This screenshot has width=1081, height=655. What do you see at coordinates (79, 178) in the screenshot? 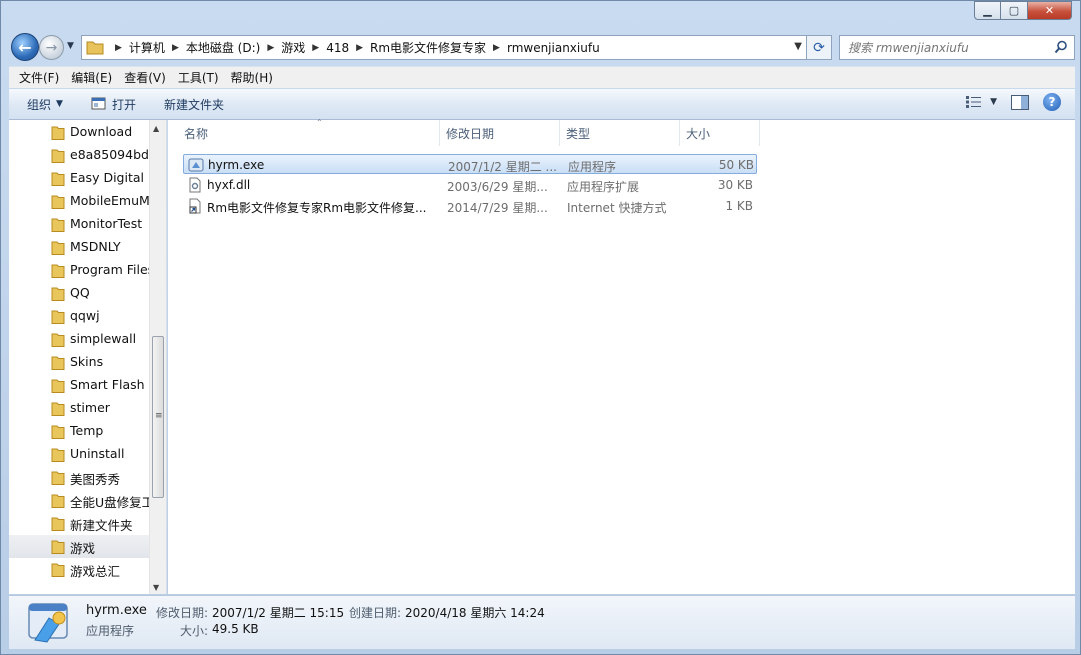
I see `sidebar-item: Easy Digital P` at bounding box center [79, 178].